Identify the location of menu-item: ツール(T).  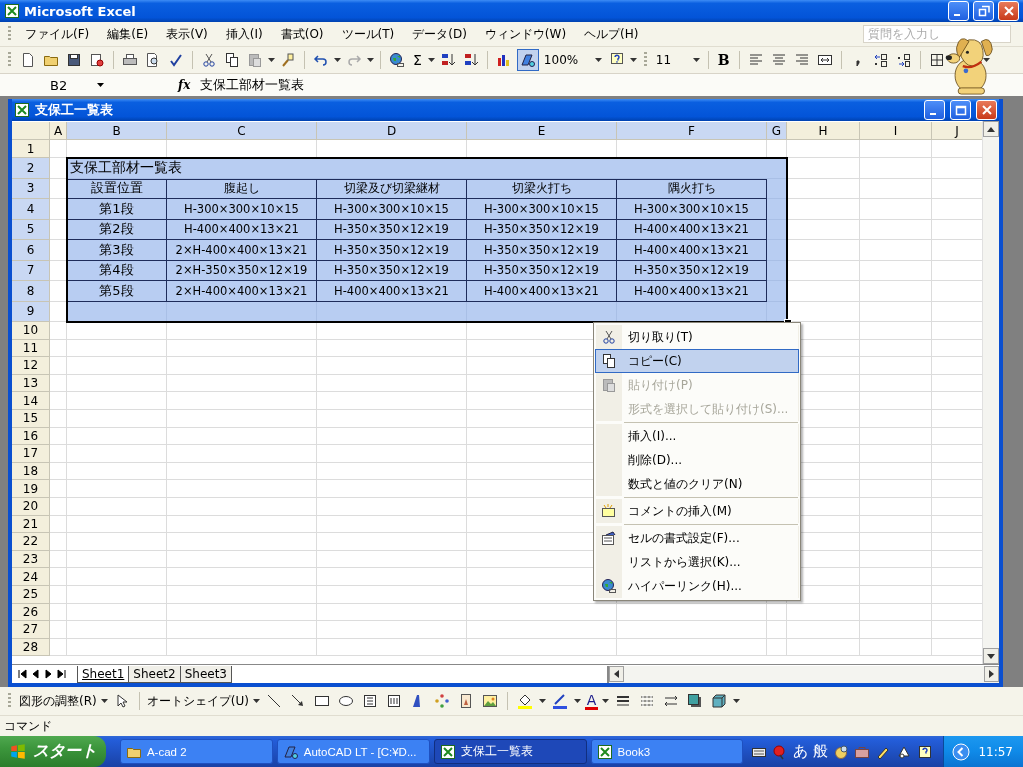
(368, 34).